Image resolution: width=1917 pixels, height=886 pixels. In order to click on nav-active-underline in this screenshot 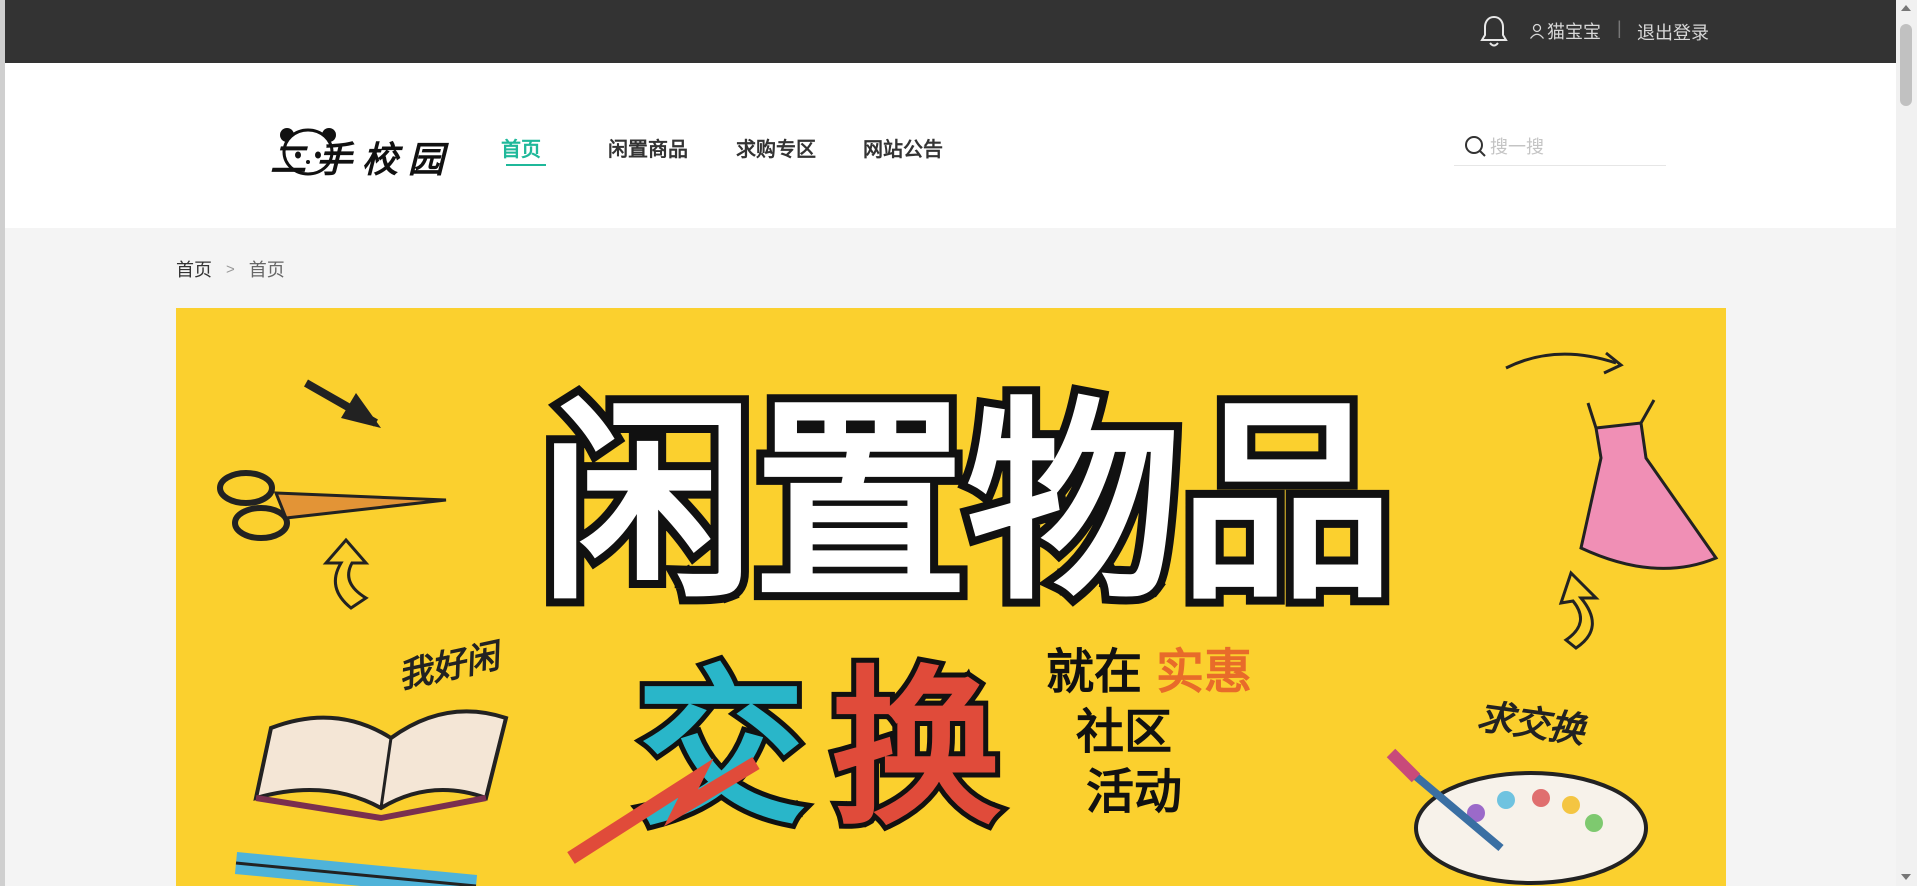, I will do `click(526, 165)`.